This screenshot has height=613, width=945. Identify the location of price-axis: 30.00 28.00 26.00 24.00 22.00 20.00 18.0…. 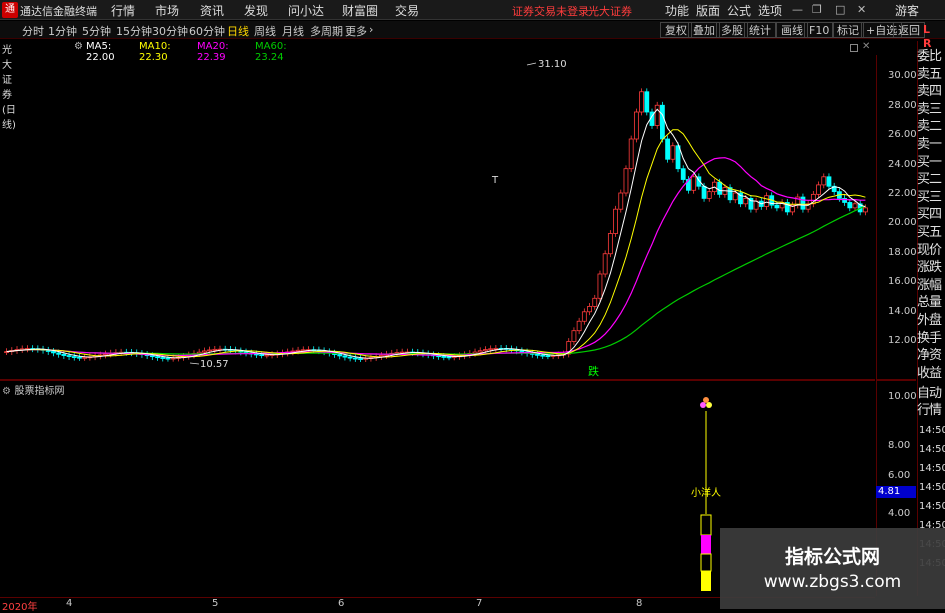
(896, 325).